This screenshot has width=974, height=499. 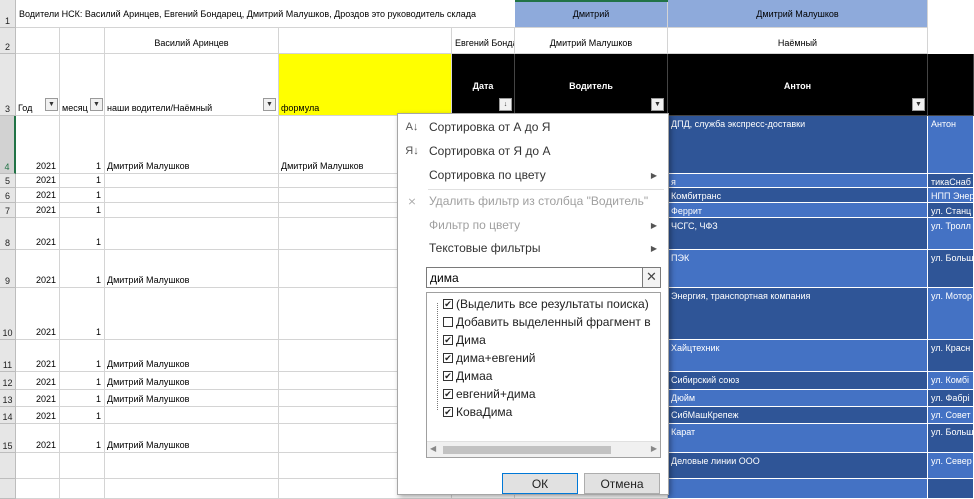 I want to click on cell-month, so click(x=82, y=489).